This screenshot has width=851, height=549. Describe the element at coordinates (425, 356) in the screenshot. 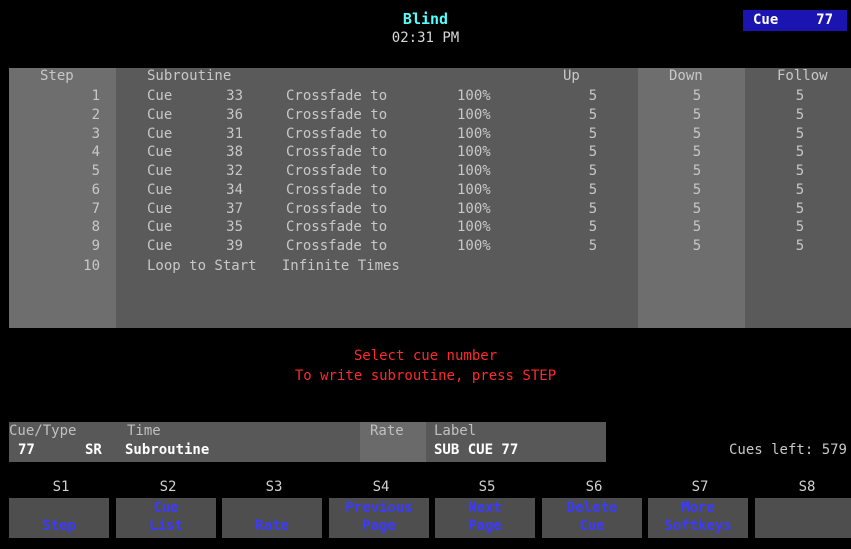

I see `prompt-message: Select cue number` at that location.